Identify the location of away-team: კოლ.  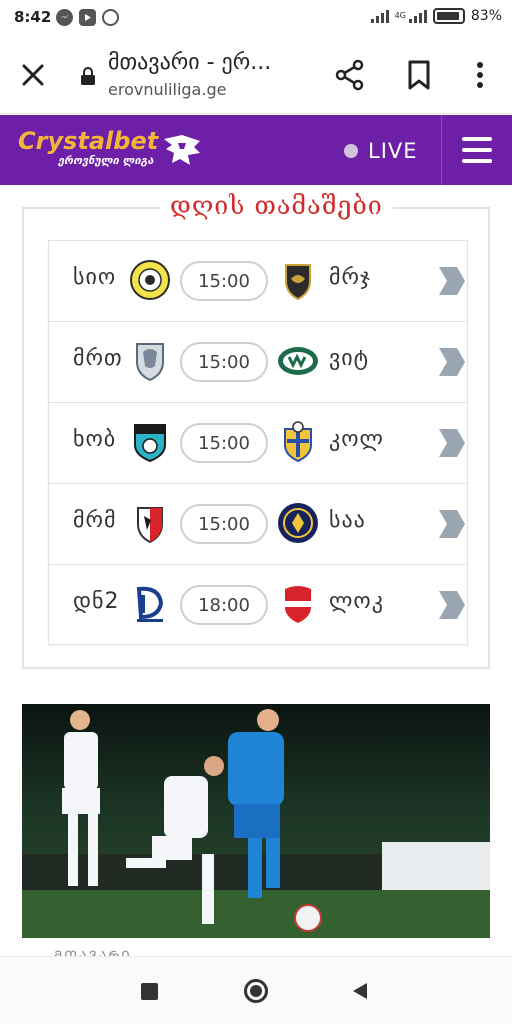
(356, 439).